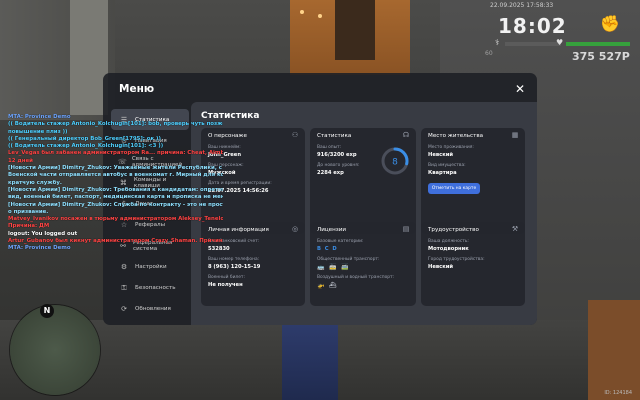  I want to click on exp-label: Ваш опыт:, so click(329, 147).